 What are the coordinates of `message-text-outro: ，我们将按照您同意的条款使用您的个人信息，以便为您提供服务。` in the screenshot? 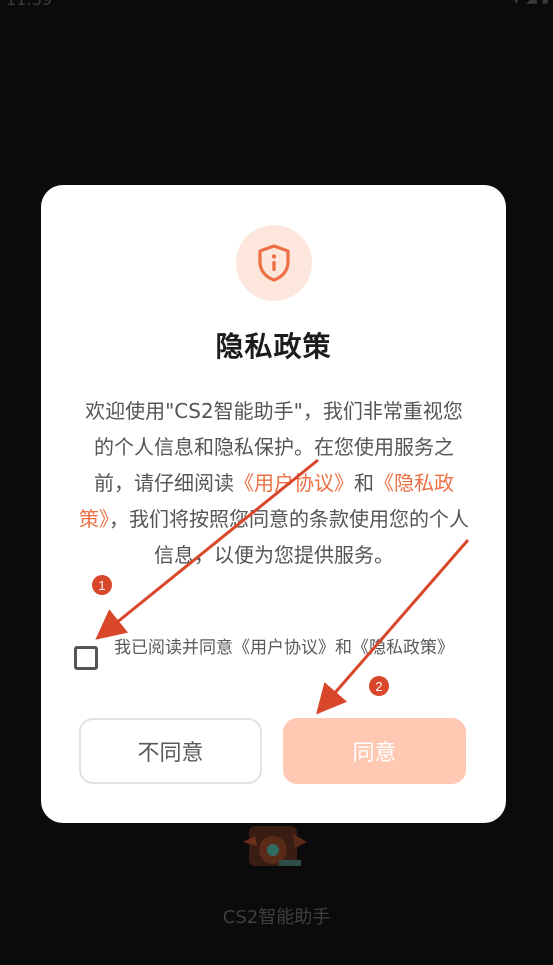 It's located at (289, 537).